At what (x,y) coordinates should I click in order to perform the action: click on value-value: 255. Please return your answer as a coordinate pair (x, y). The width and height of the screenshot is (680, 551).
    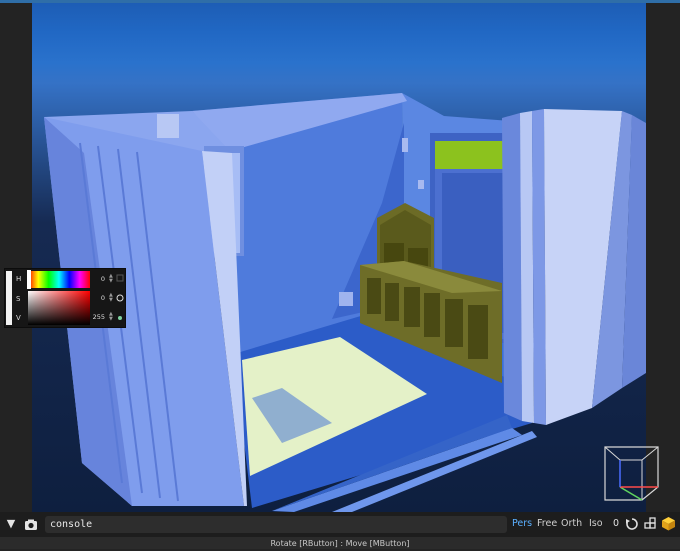
    Looking at the image, I should click on (98, 317).